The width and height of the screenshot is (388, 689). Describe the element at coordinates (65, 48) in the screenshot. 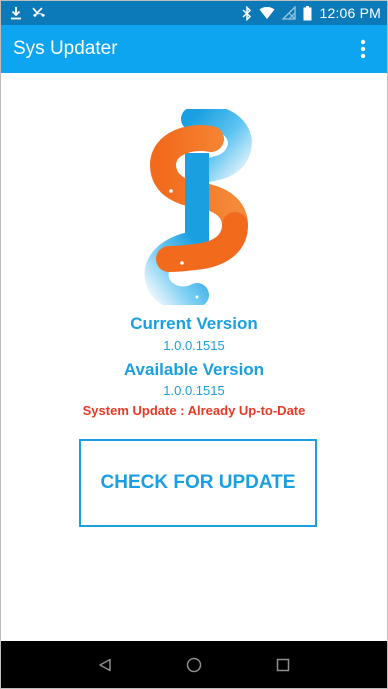

I see `app-title: Sys Updater` at that location.